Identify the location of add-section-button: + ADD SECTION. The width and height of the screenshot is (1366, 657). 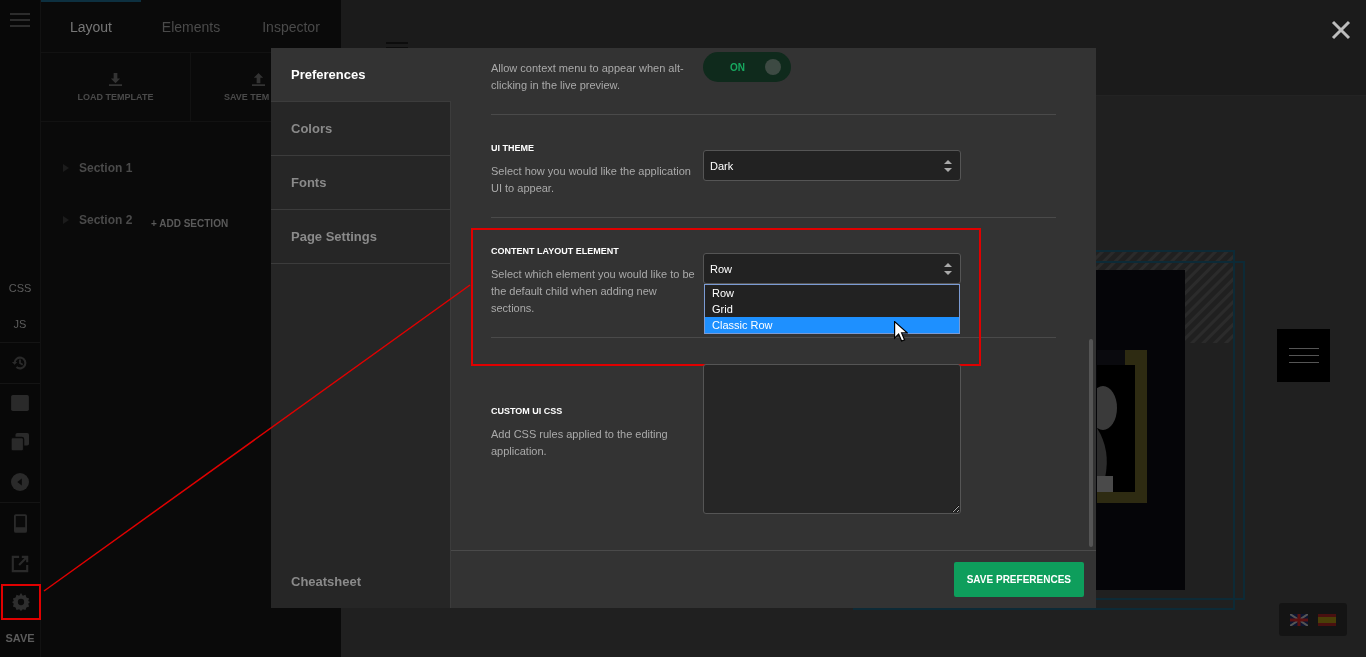
(190, 223).